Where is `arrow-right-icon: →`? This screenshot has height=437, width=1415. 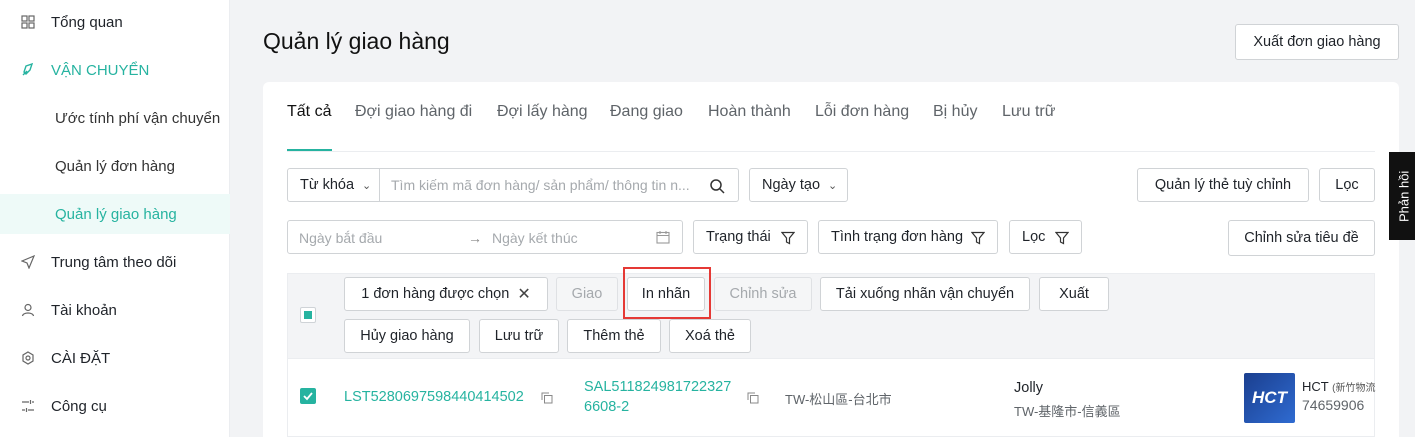 arrow-right-icon: → is located at coordinates (475, 238).